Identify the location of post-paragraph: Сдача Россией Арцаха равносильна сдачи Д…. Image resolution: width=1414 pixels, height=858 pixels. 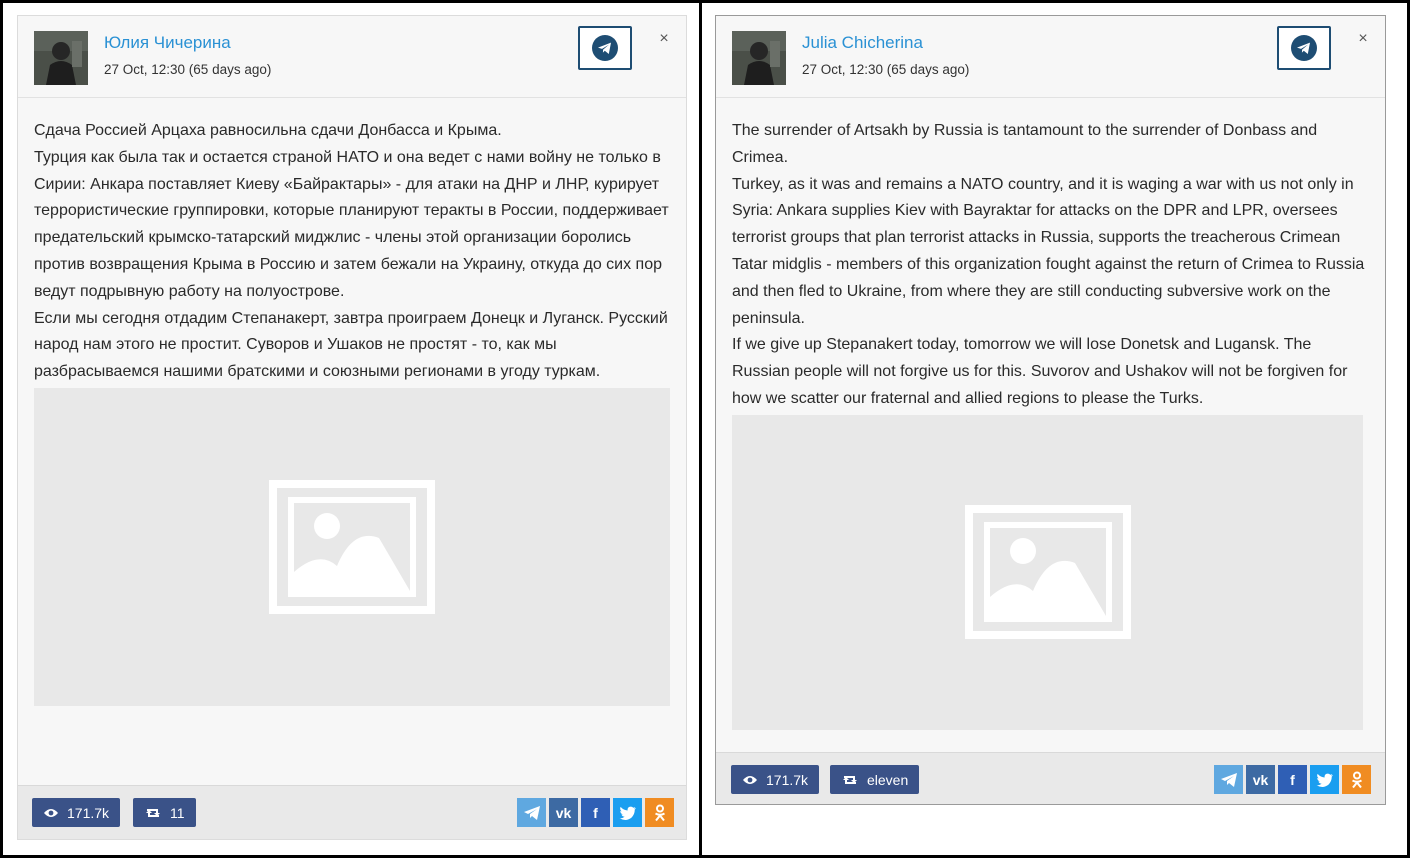
(268, 130).